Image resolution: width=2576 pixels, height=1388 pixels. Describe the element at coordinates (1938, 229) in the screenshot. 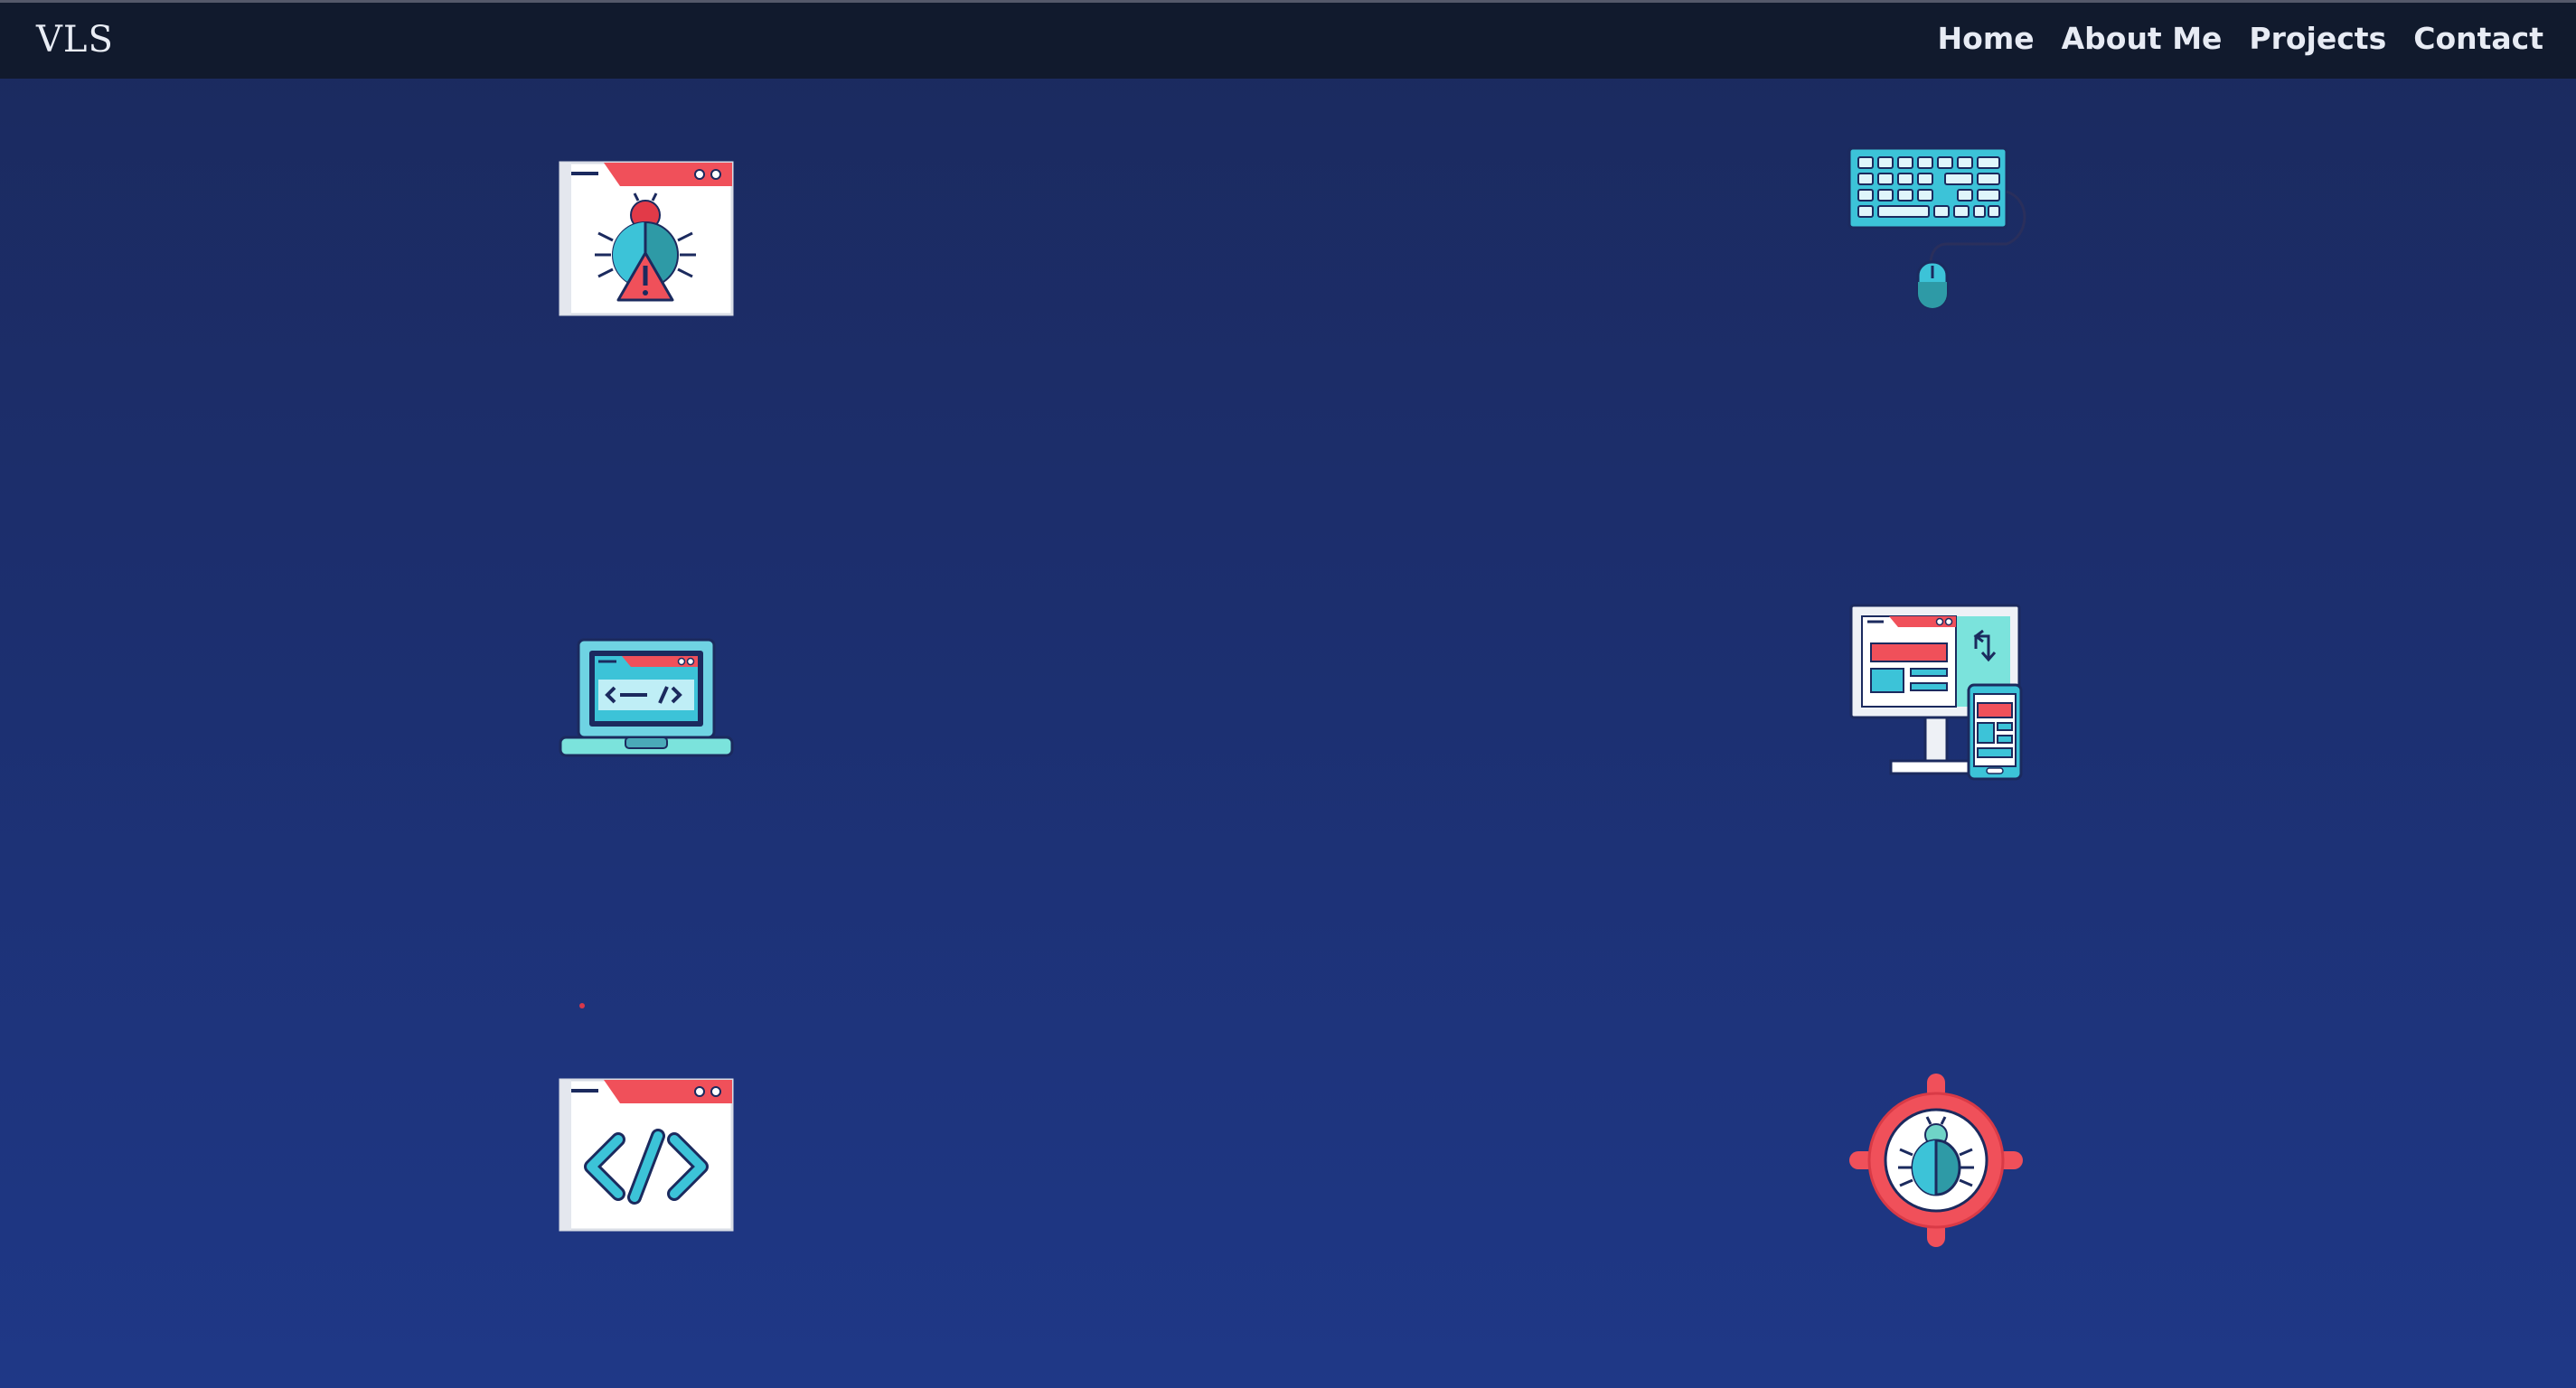

I see `keyboard-mouse-icon` at that location.